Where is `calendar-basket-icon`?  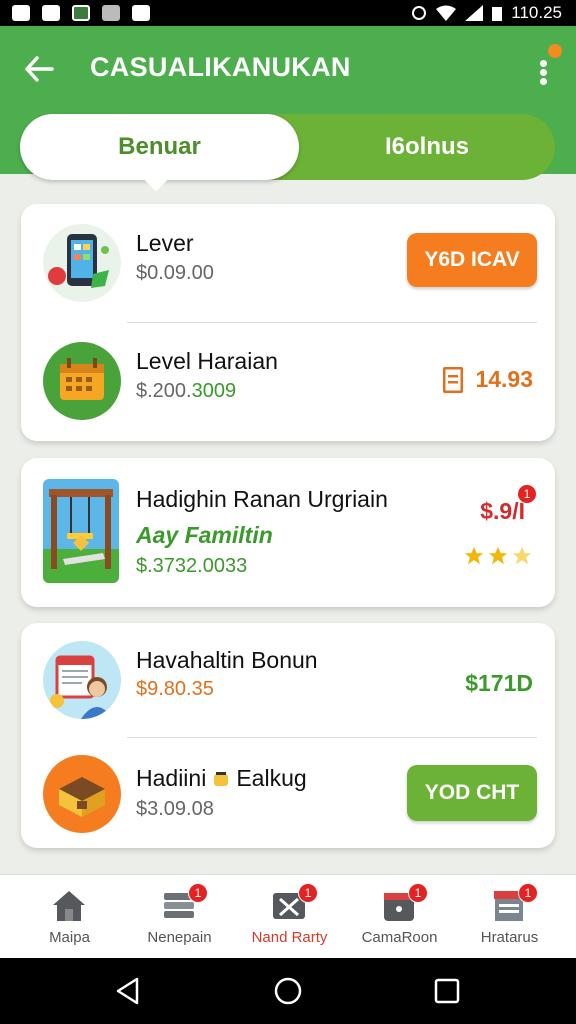 calendar-basket-icon is located at coordinates (82, 381).